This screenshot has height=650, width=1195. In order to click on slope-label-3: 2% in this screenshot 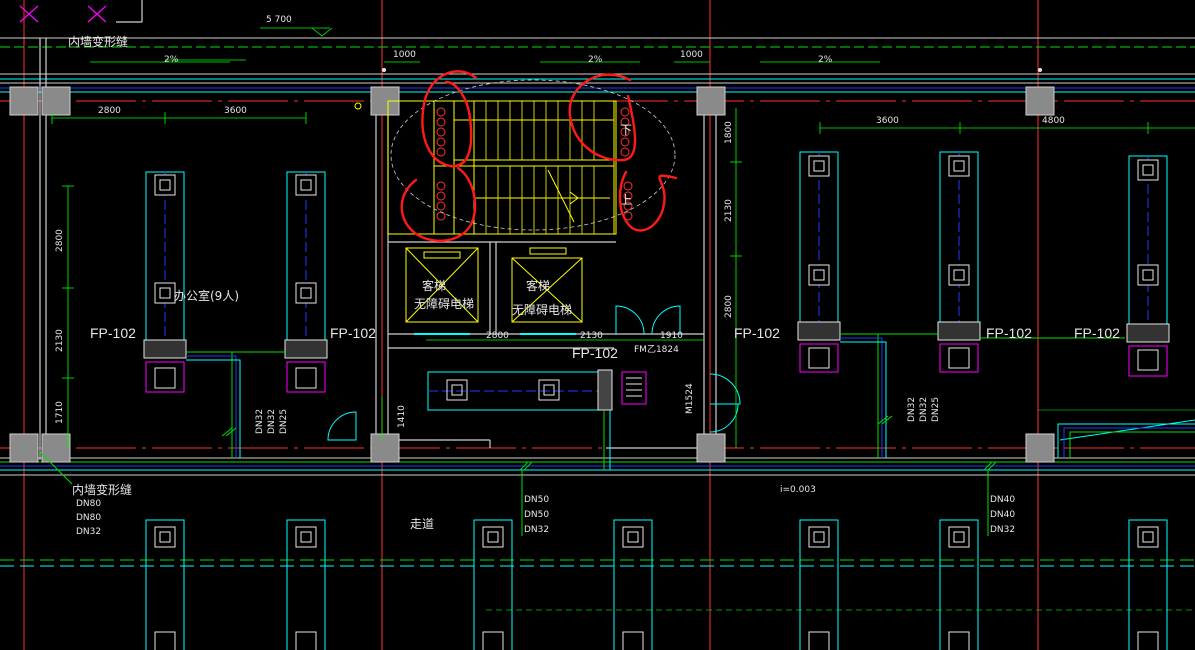, I will do `click(825, 60)`.